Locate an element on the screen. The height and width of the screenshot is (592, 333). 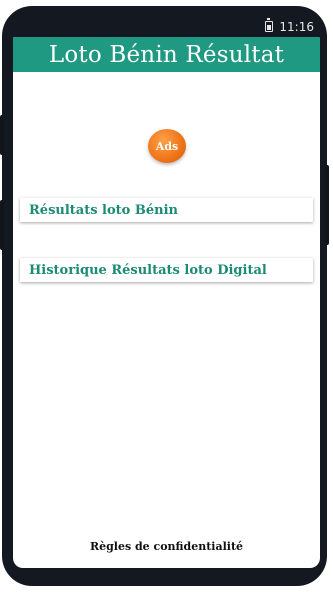
privacy-policy-link: Règles de confidentialité is located at coordinates (166, 546).